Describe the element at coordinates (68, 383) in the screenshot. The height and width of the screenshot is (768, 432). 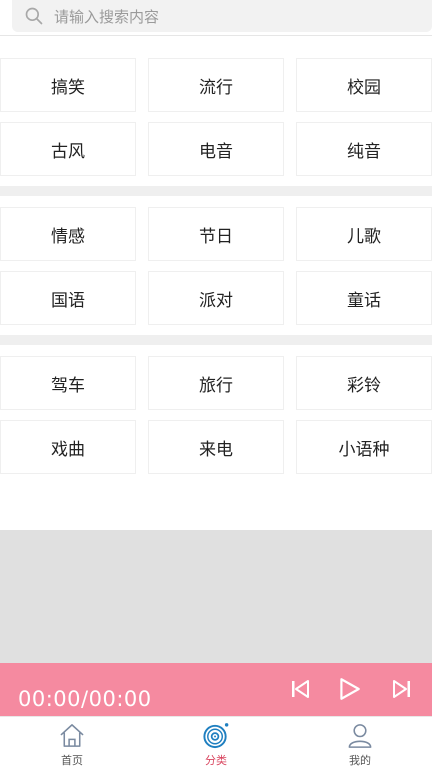
I see `category-jiache: 驾车` at that location.